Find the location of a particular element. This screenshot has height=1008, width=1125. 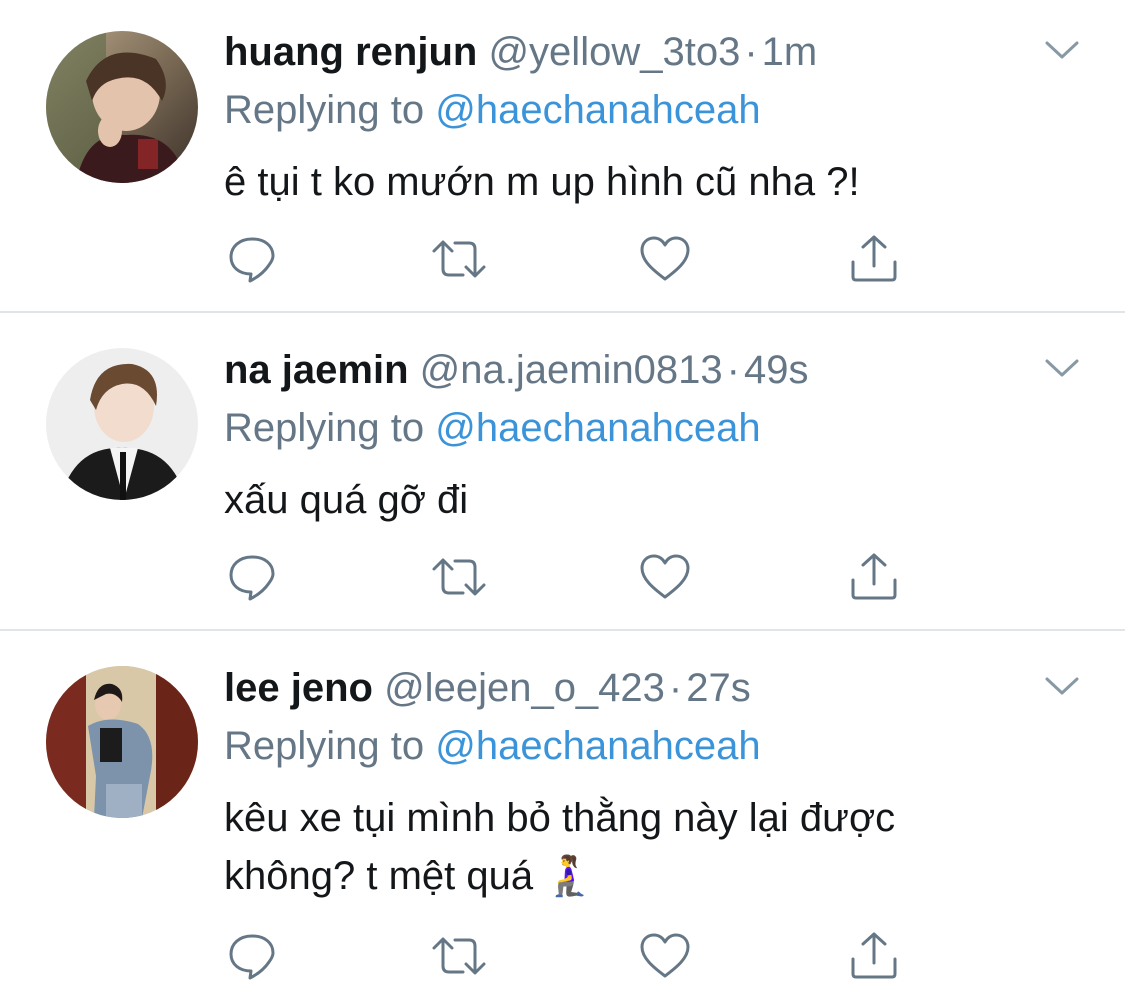

tweet-text: ê tụi t ko mướn m up hình cũ nha ?! is located at coordinates (542, 182).